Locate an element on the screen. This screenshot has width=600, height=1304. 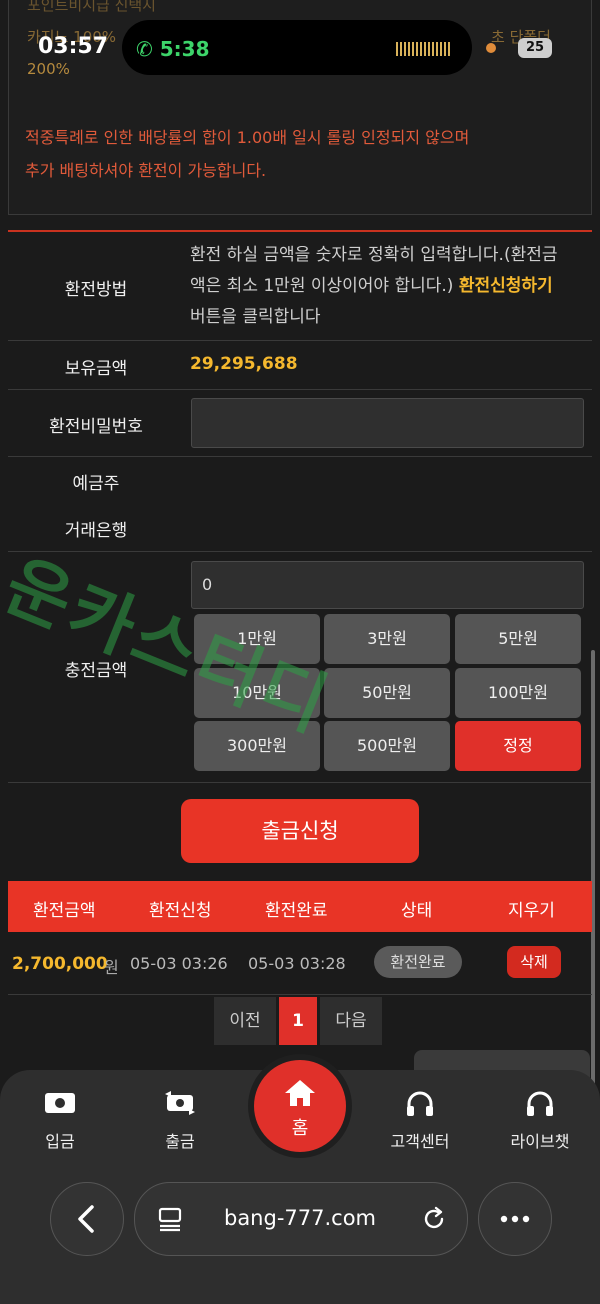
notice-warning-line1: 적중특례로 인한 배당률의 합이 1.00배 일시 롤링 인정되지 않으며 is located at coordinates (247, 137).